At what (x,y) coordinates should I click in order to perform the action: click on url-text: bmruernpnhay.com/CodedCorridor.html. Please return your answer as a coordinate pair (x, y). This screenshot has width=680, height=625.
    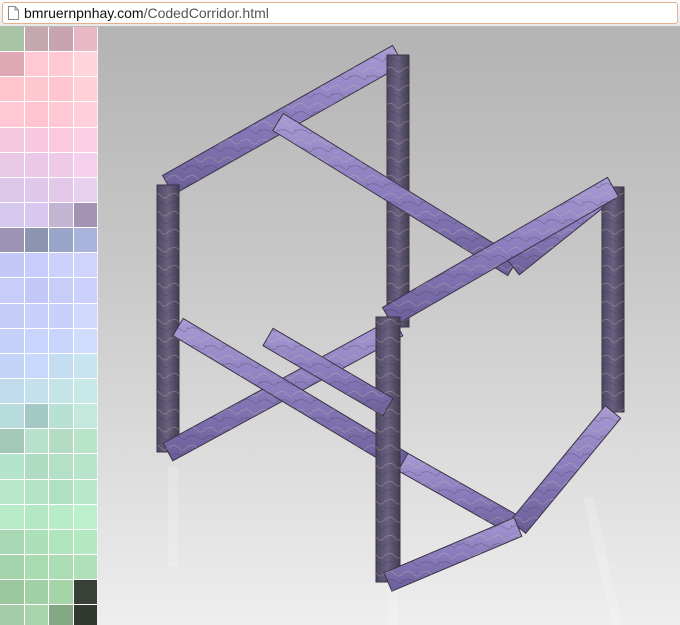
    Looking at the image, I should click on (146, 13).